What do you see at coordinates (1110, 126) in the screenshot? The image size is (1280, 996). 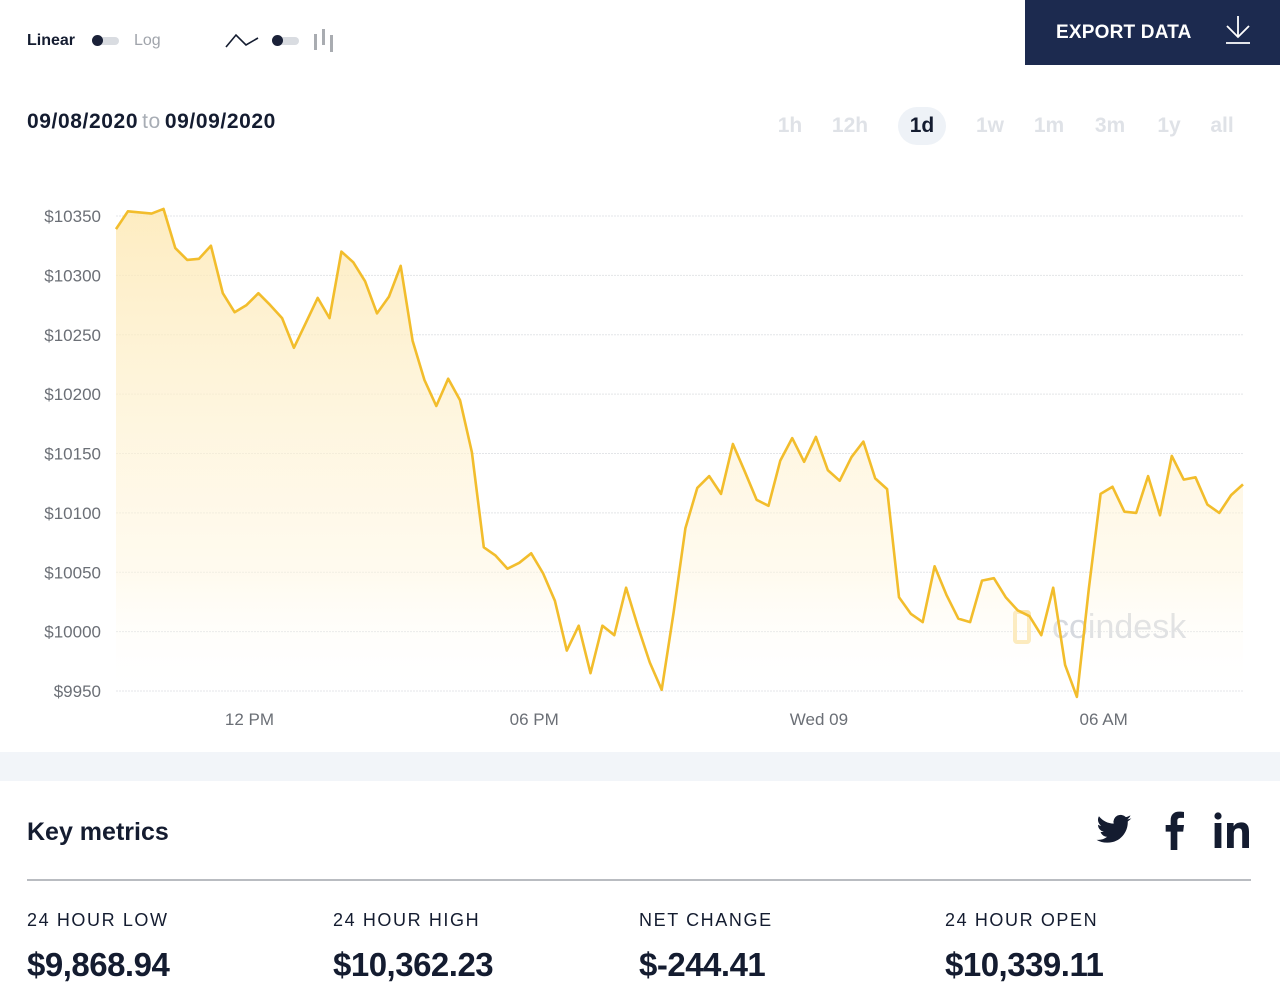 I see `period-3m: 3m` at bounding box center [1110, 126].